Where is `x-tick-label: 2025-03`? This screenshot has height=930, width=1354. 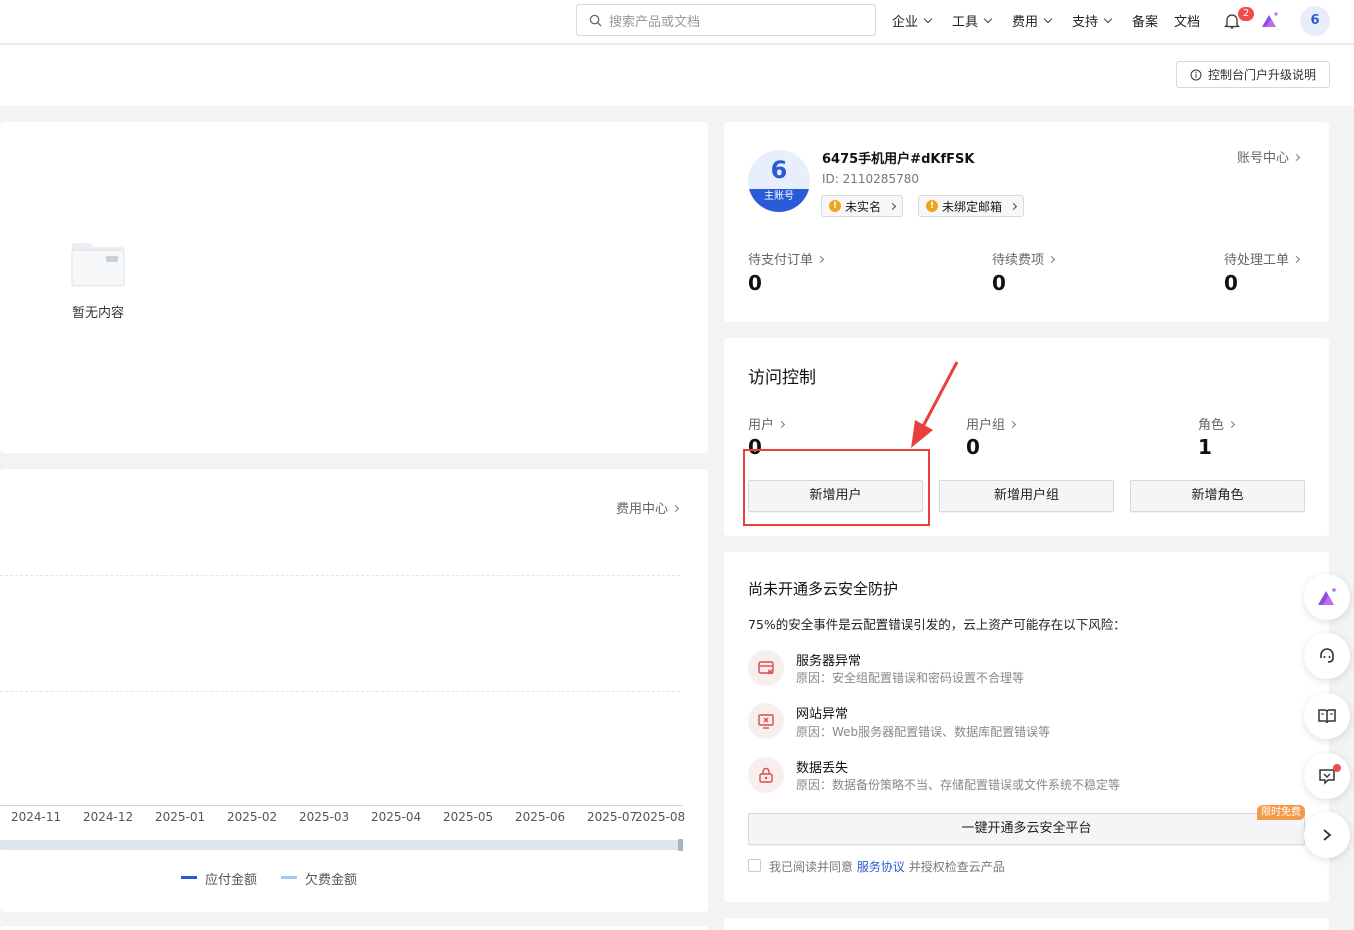
x-tick-label: 2025-03 is located at coordinates (324, 817).